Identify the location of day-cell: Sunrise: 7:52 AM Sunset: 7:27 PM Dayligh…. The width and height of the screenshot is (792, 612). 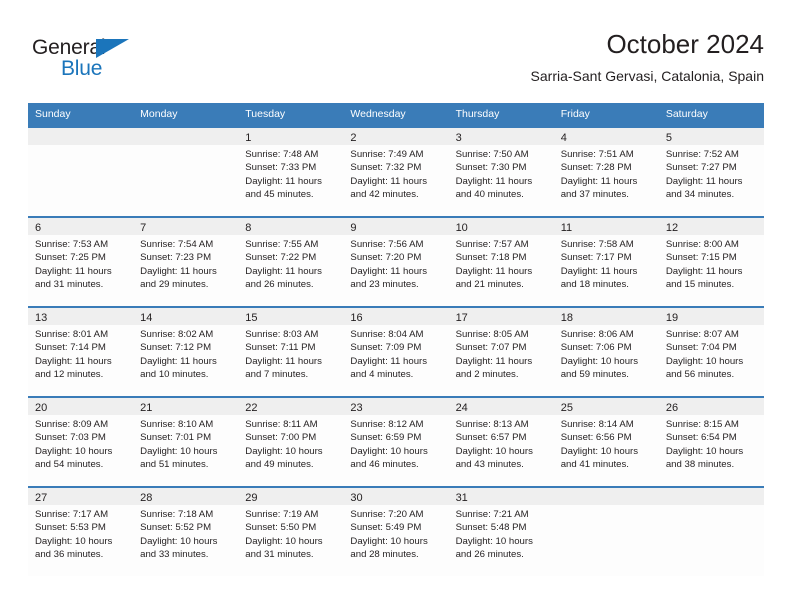
(711, 180).